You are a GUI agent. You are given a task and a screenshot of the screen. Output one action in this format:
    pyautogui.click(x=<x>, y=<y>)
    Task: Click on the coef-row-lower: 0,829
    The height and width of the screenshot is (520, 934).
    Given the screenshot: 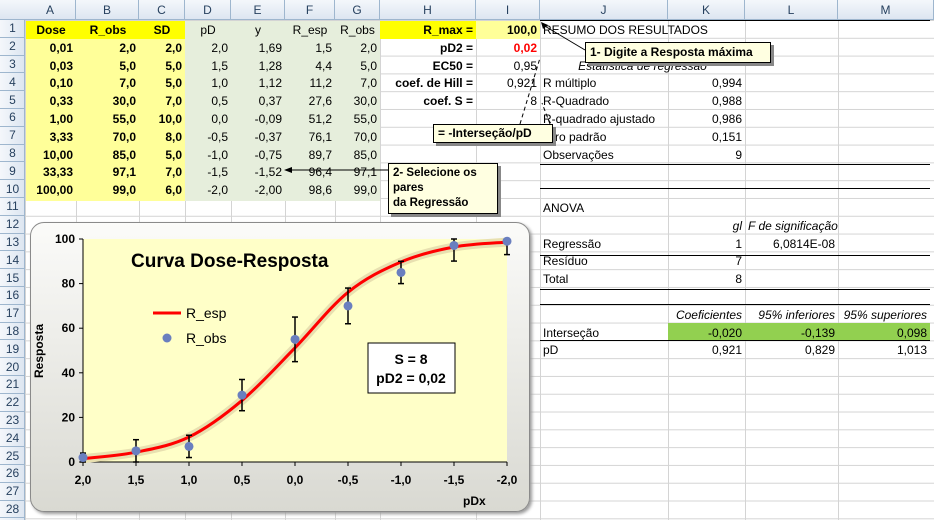 What is the action you would take?
    pyautogui.click(x=791, y=350)
    